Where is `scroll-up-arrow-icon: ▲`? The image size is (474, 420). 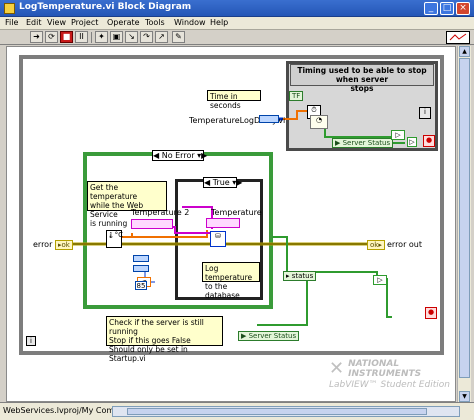 scroll-up-arrow-icon: ▲ is located at coordinates (464, 51).